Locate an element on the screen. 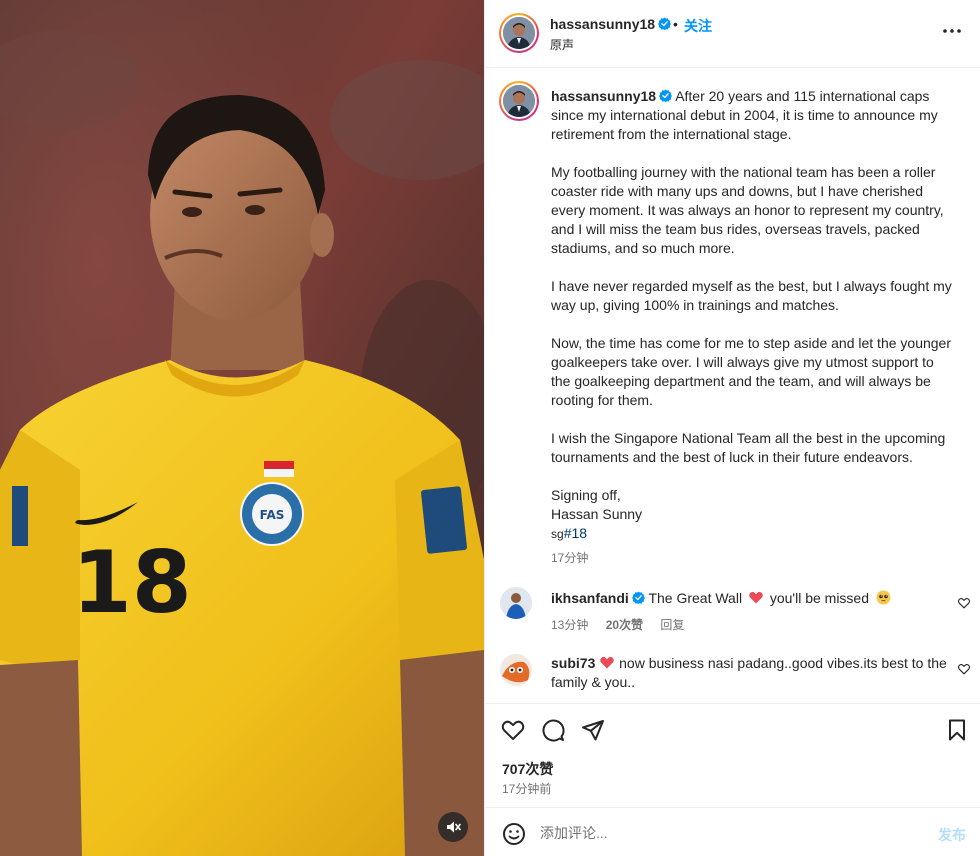 This screenshot has width=980, height=856. caption-timestamp: 17分钟 is located at coordinates (570, 558).